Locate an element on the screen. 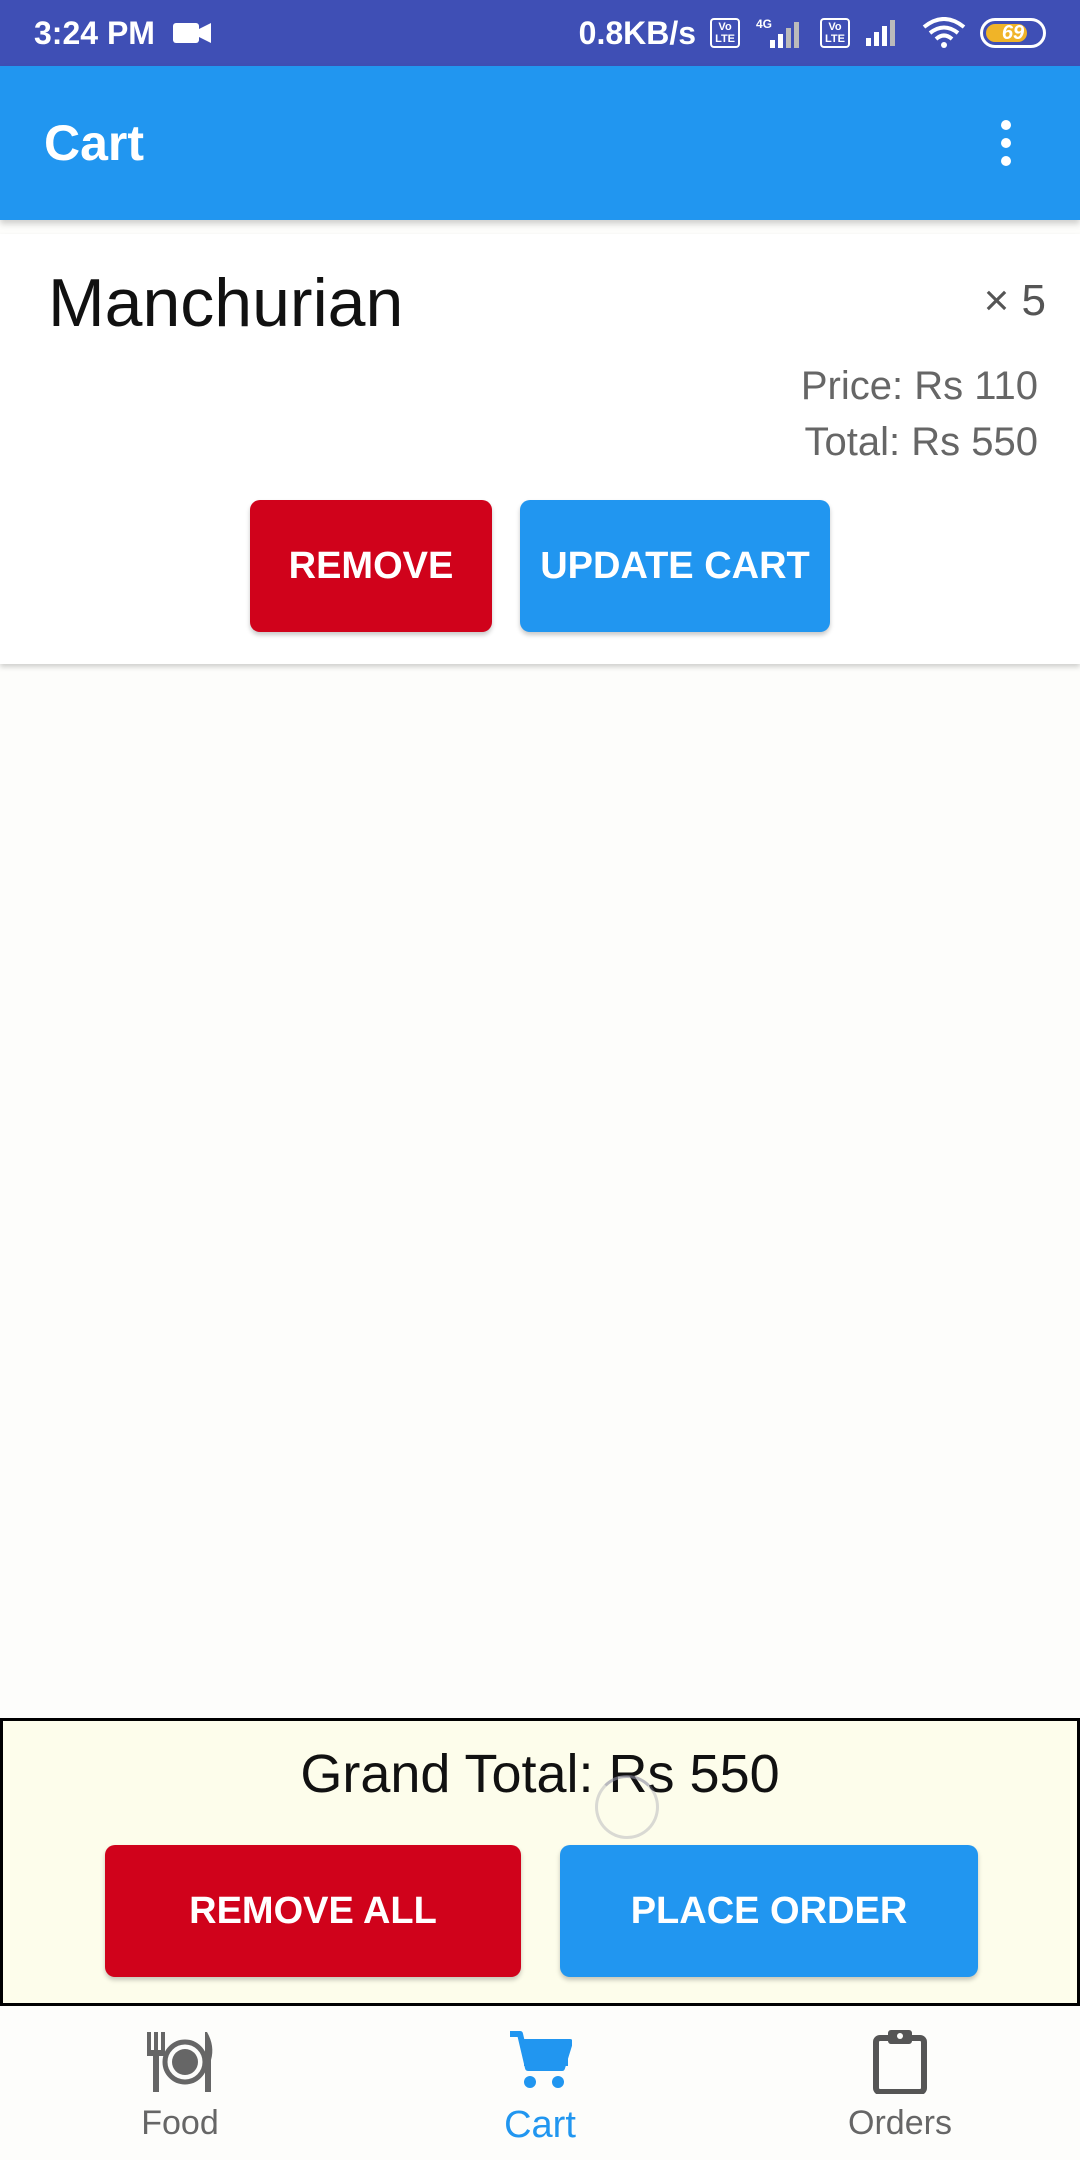 This screenshot has width=1080, height=2160. network-type-label: 4G is located at coordinates (764, 24).